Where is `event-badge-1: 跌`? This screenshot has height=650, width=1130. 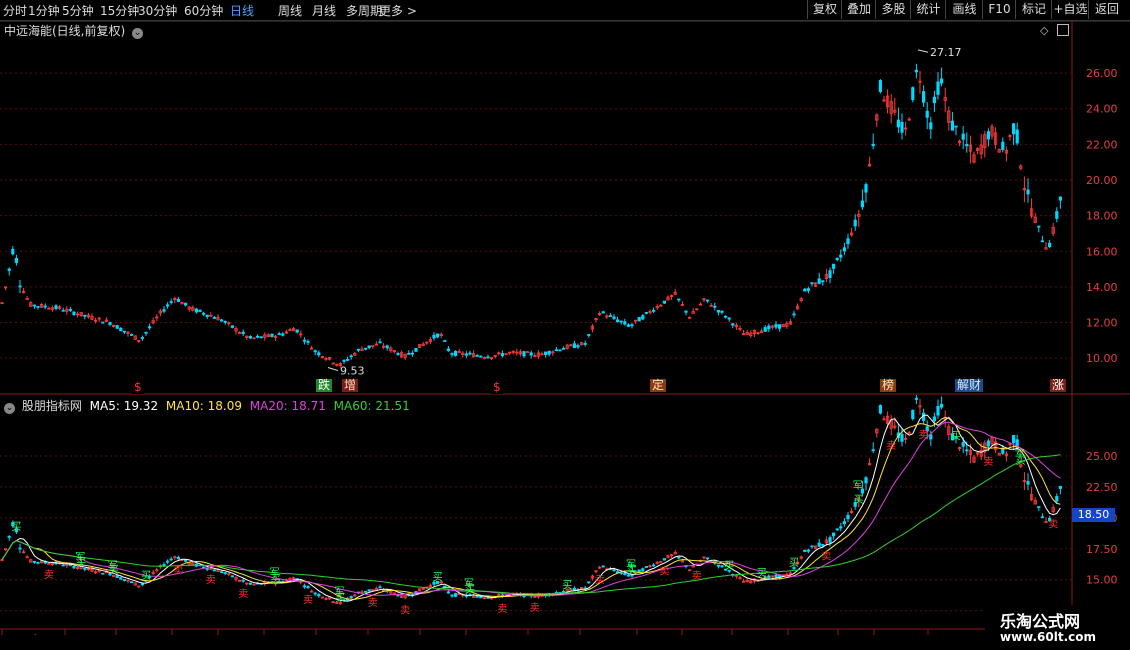
event-badge-1: 跌 is located at coordinates (324, 385).